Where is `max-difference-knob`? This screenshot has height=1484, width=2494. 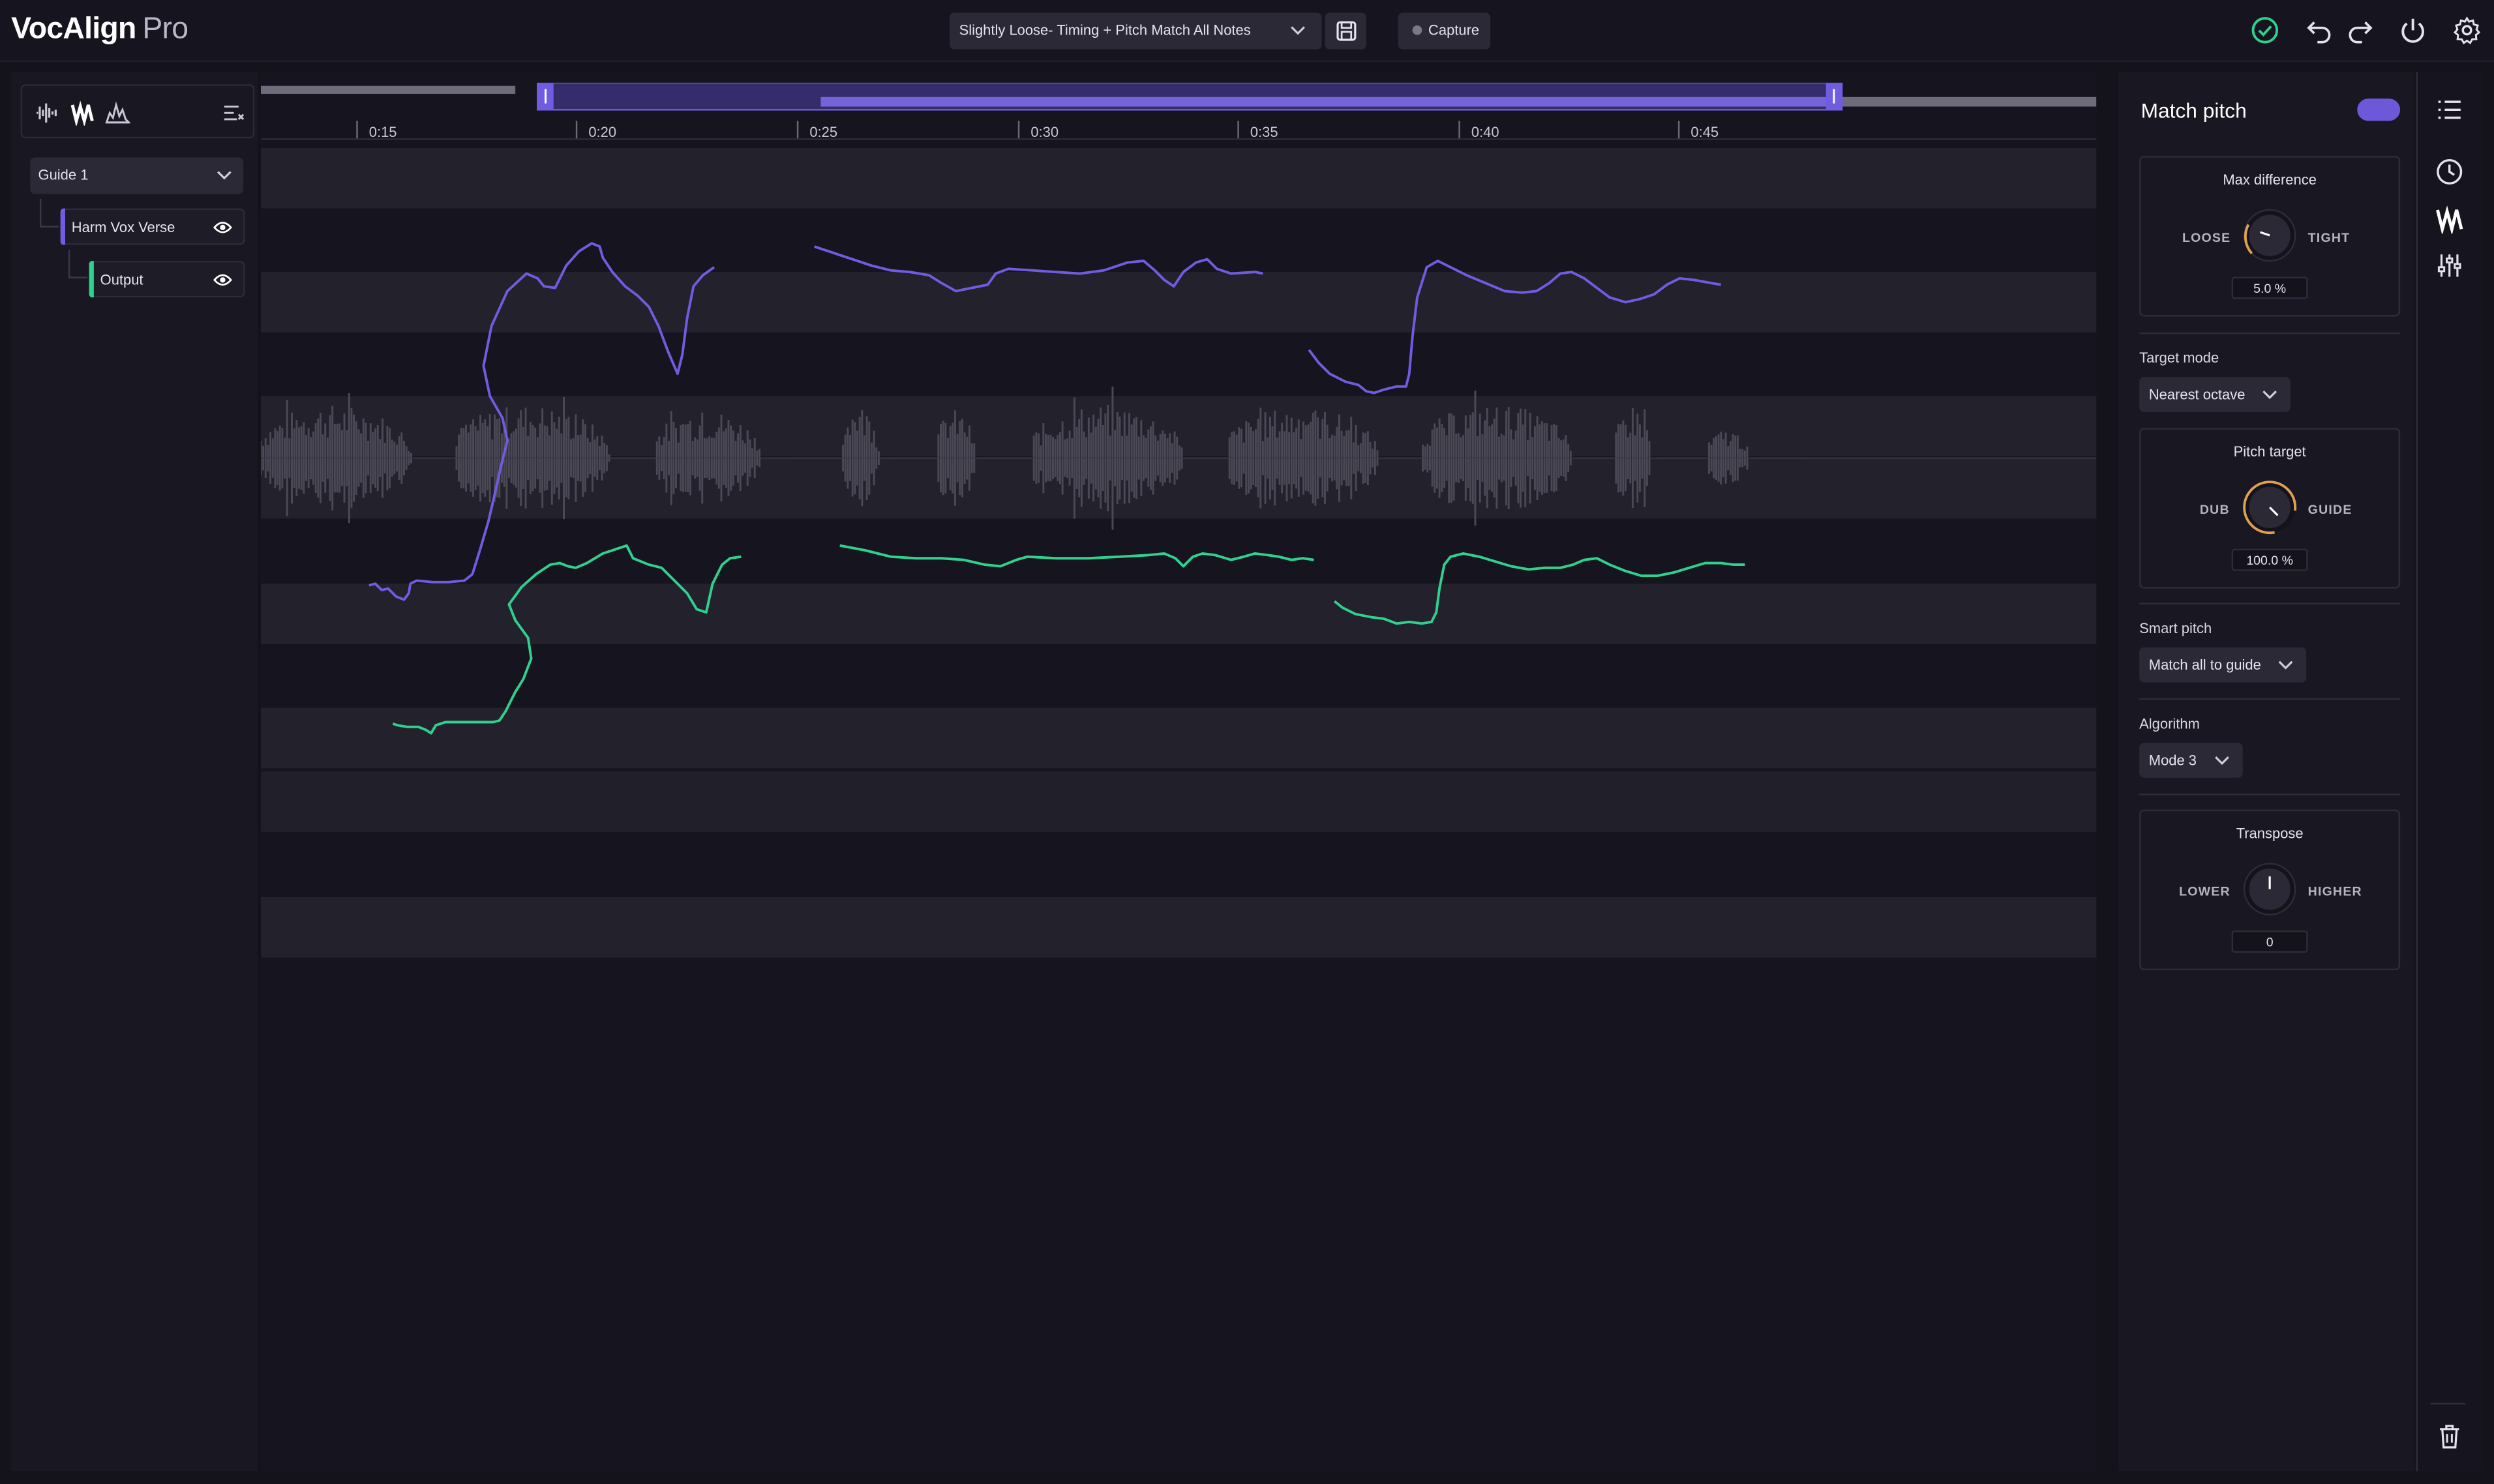
max-difference-knob is located at coordinates (2270, 236).